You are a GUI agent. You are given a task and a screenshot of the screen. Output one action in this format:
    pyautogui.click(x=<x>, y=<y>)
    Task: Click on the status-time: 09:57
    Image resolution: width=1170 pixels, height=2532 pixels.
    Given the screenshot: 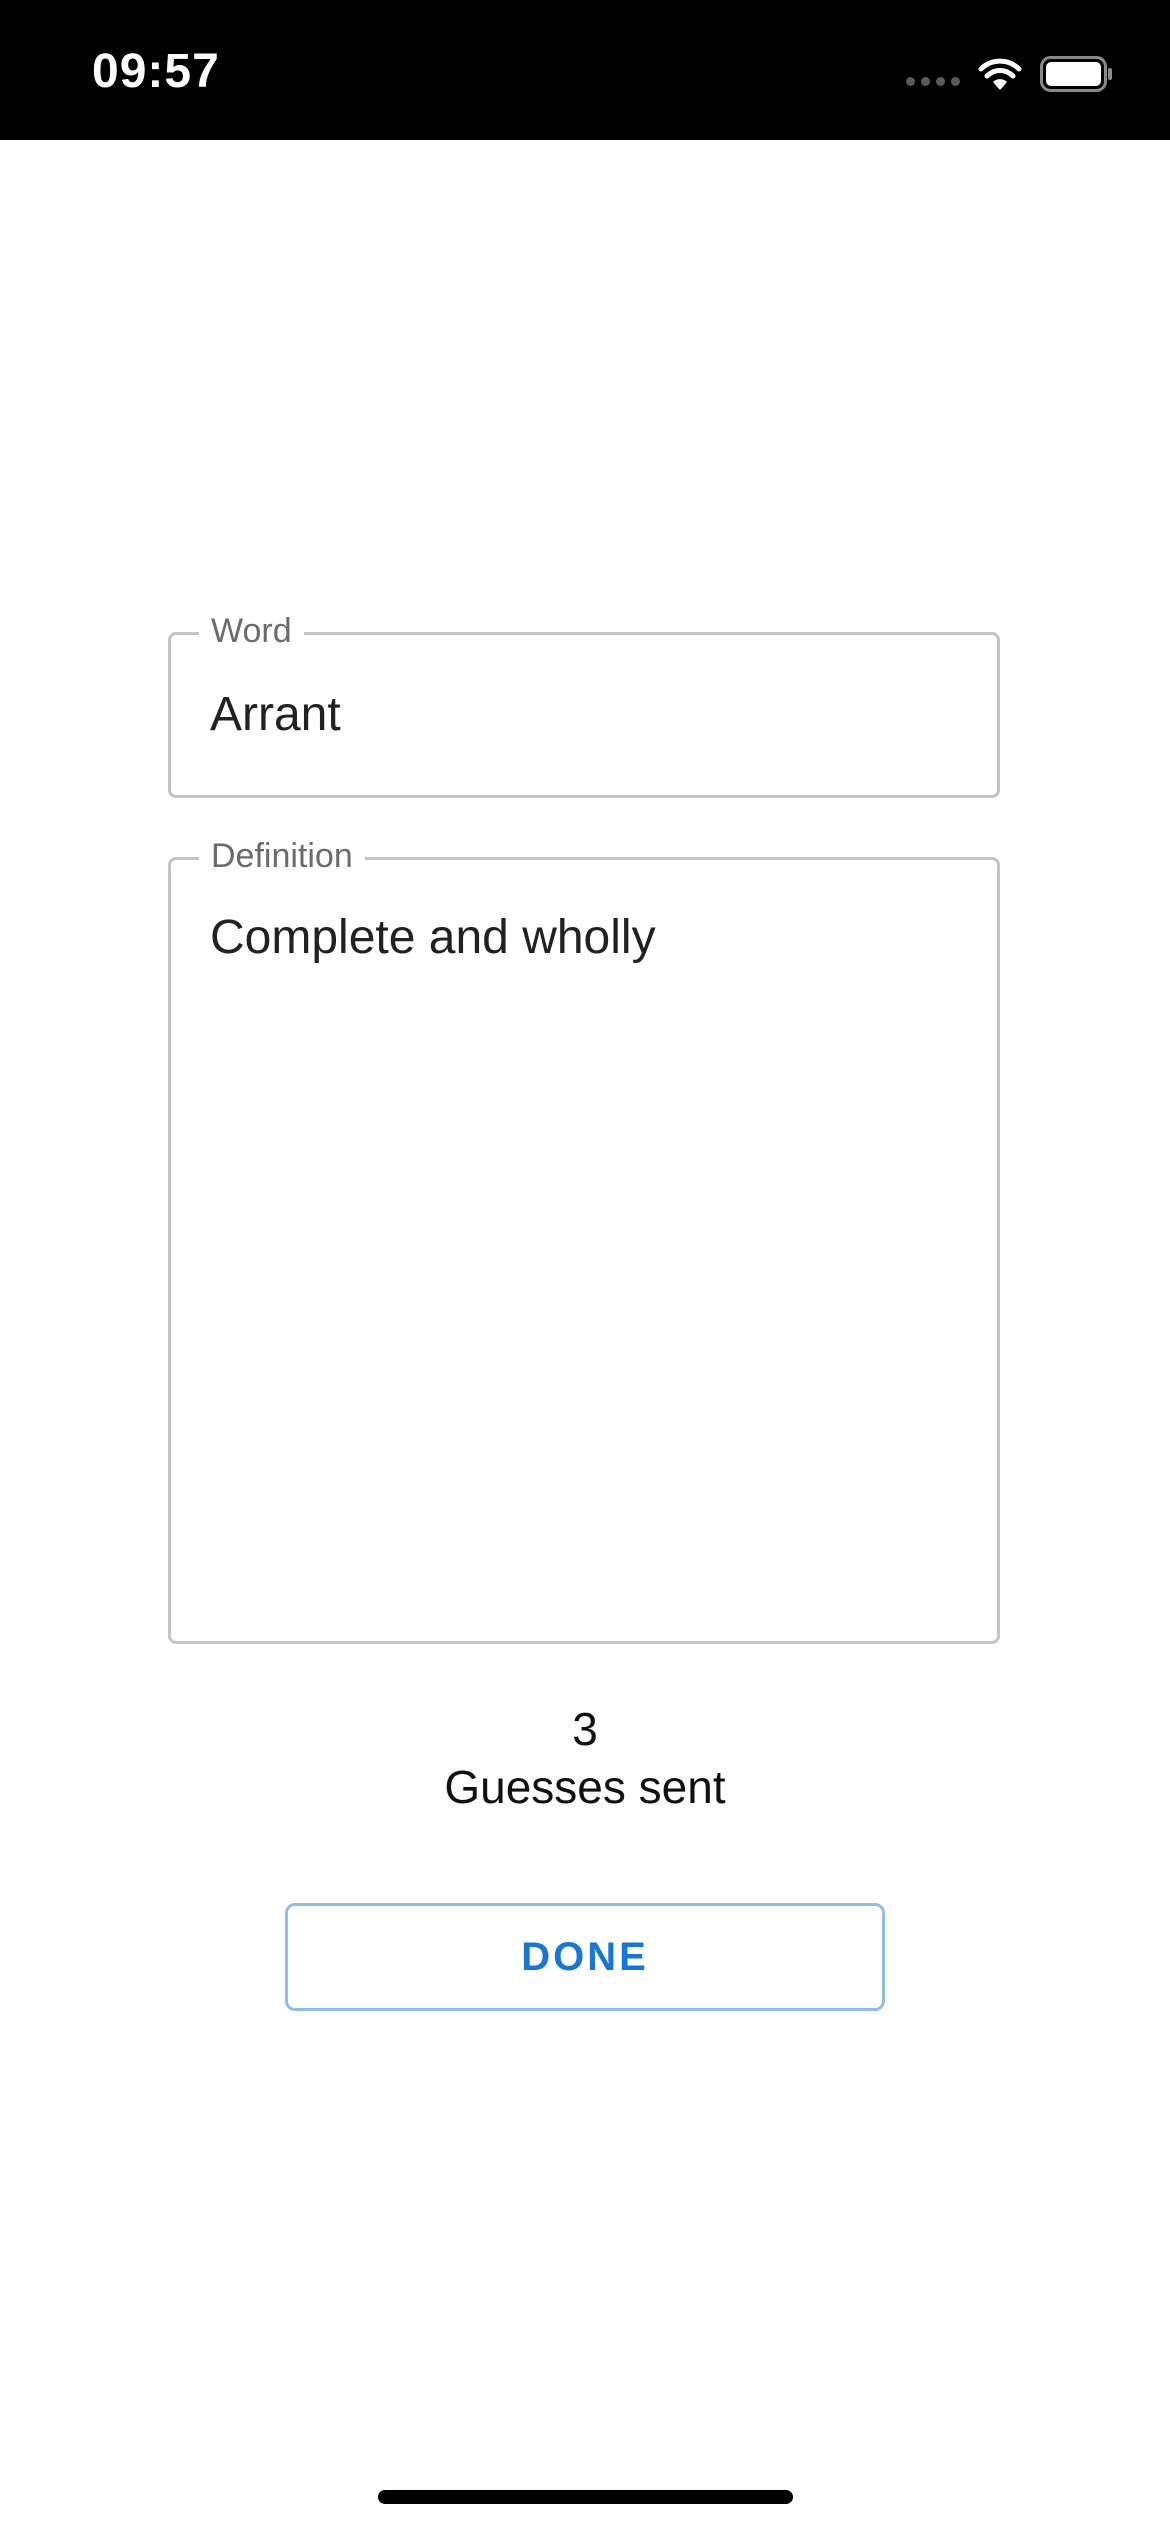 What is the action you would take?
    pyautogui.click(x=156, y=71)
    